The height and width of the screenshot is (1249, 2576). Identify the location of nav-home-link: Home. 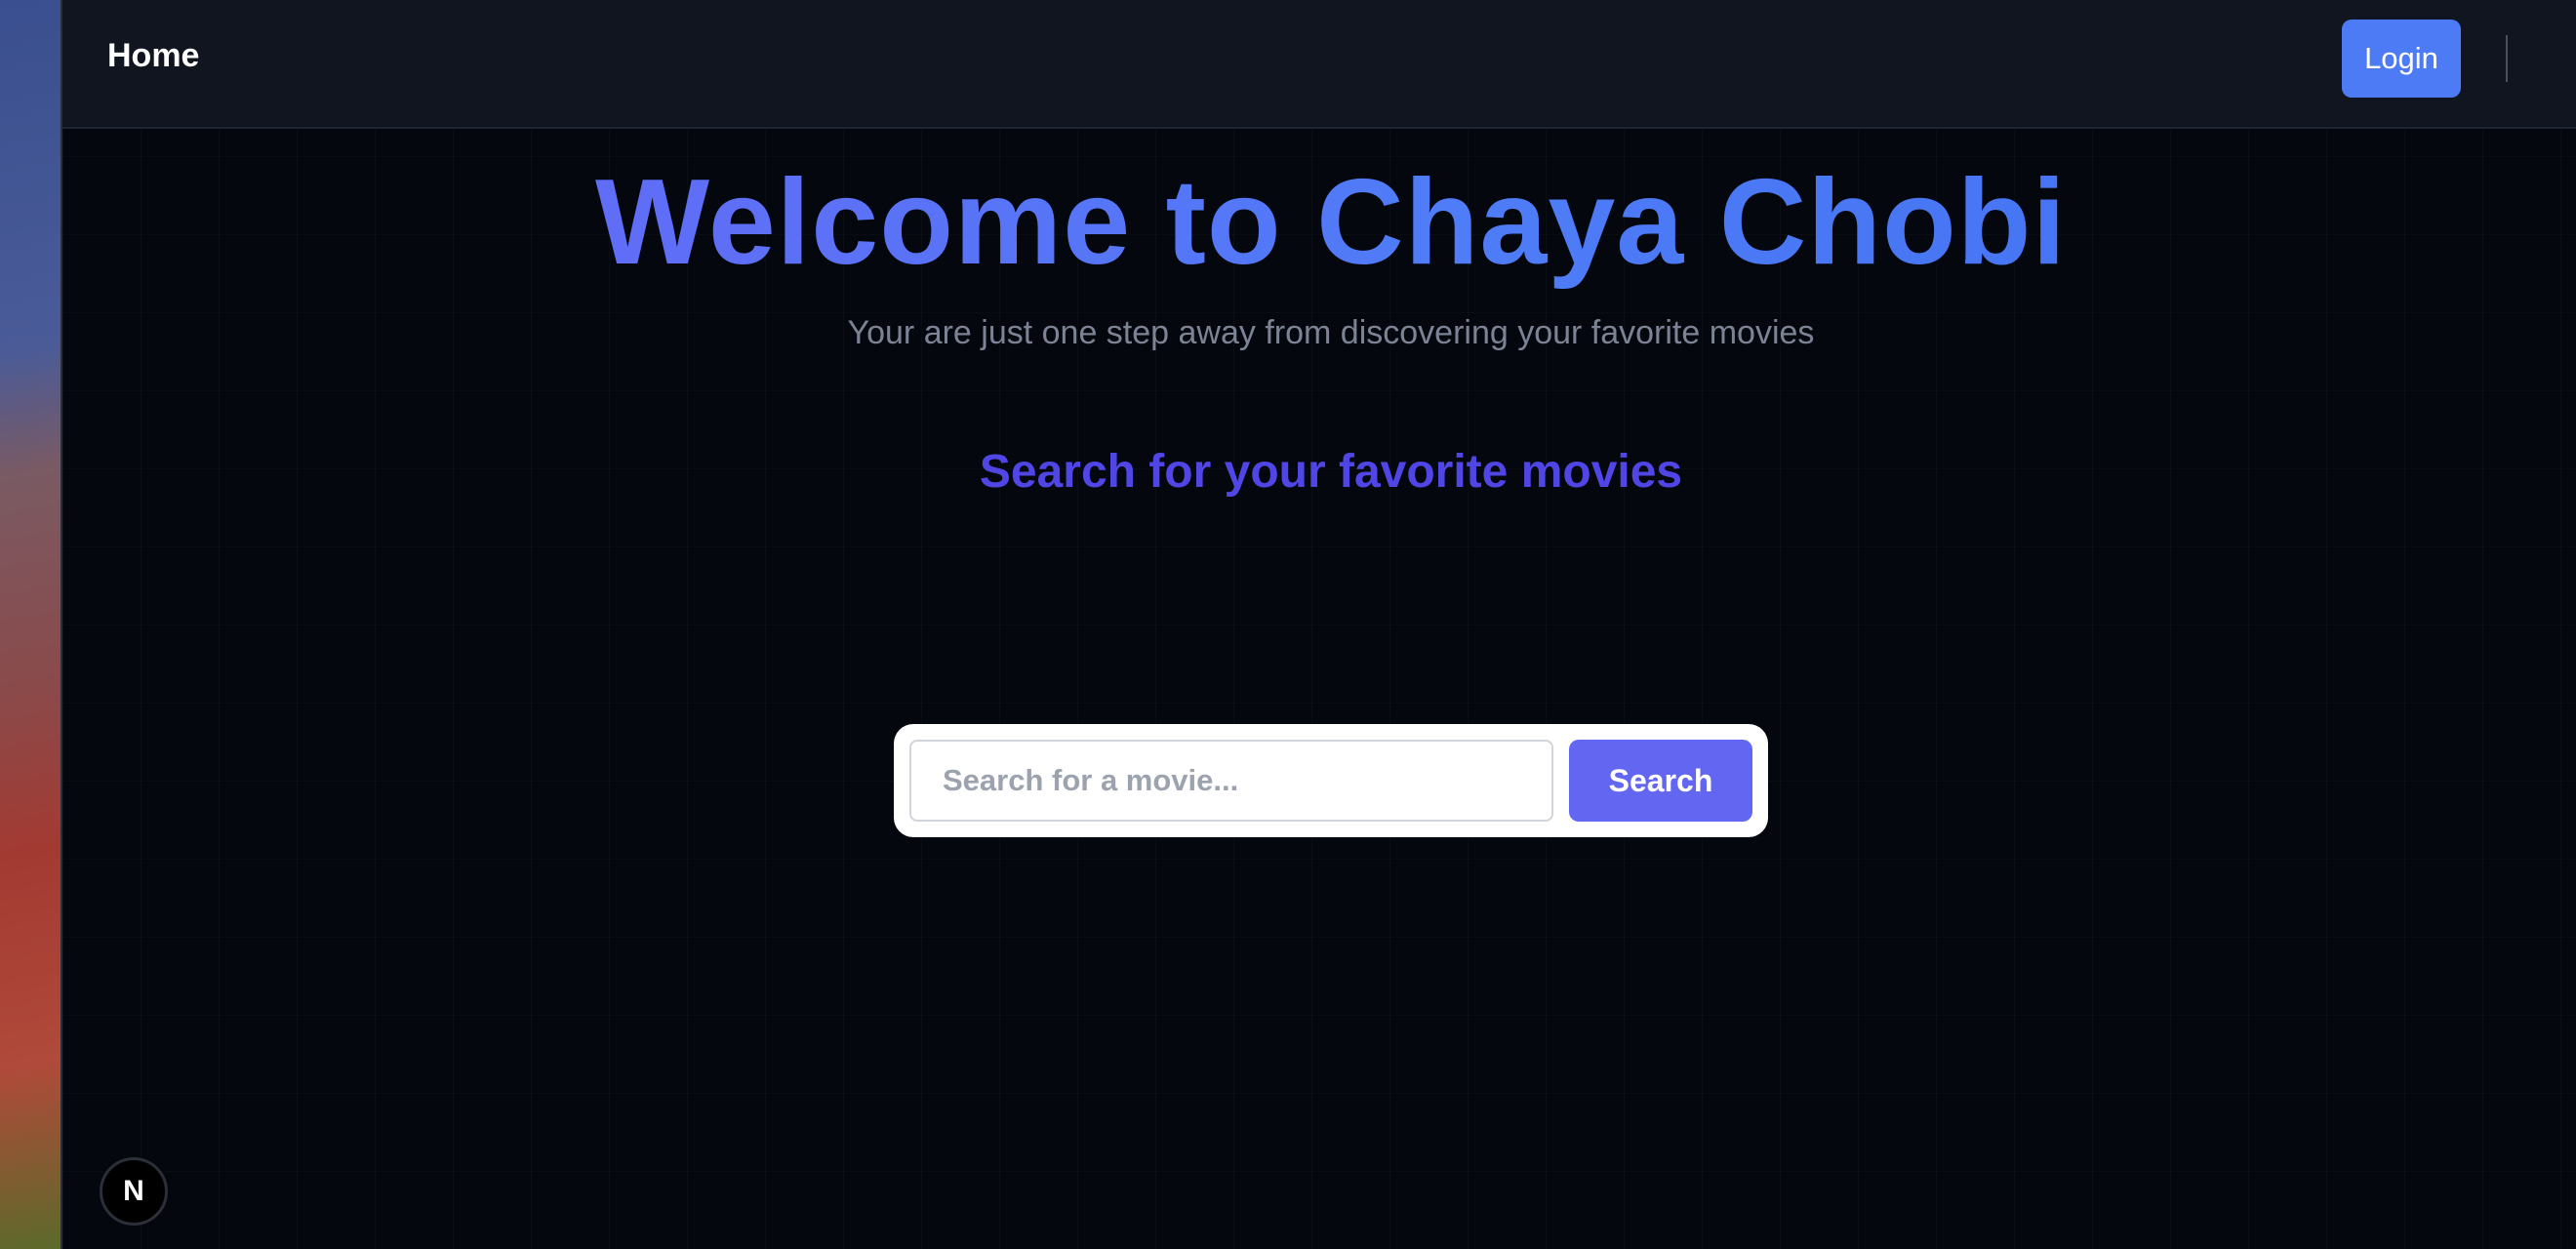
(153, 56).